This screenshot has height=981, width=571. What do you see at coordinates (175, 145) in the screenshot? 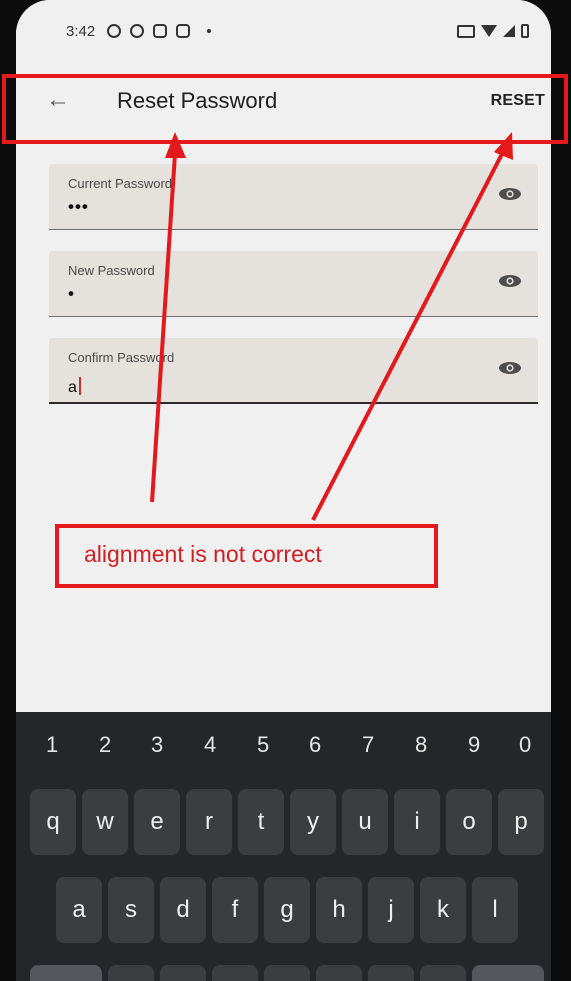
I see `arrow-head-title-icon` at bounding box center [175, 145].